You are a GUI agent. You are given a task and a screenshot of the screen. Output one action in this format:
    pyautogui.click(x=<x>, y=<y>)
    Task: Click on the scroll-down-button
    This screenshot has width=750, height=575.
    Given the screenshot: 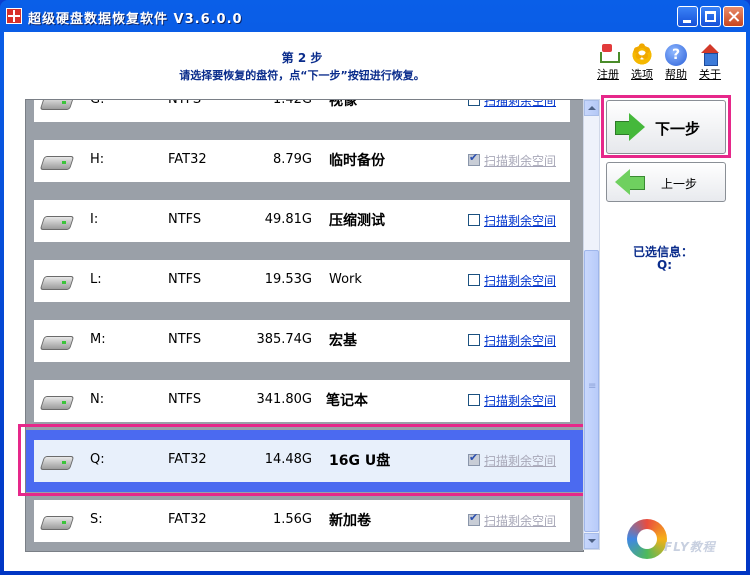 What is the action you would take?
    pyautogui.click(x=591, y=541)
    